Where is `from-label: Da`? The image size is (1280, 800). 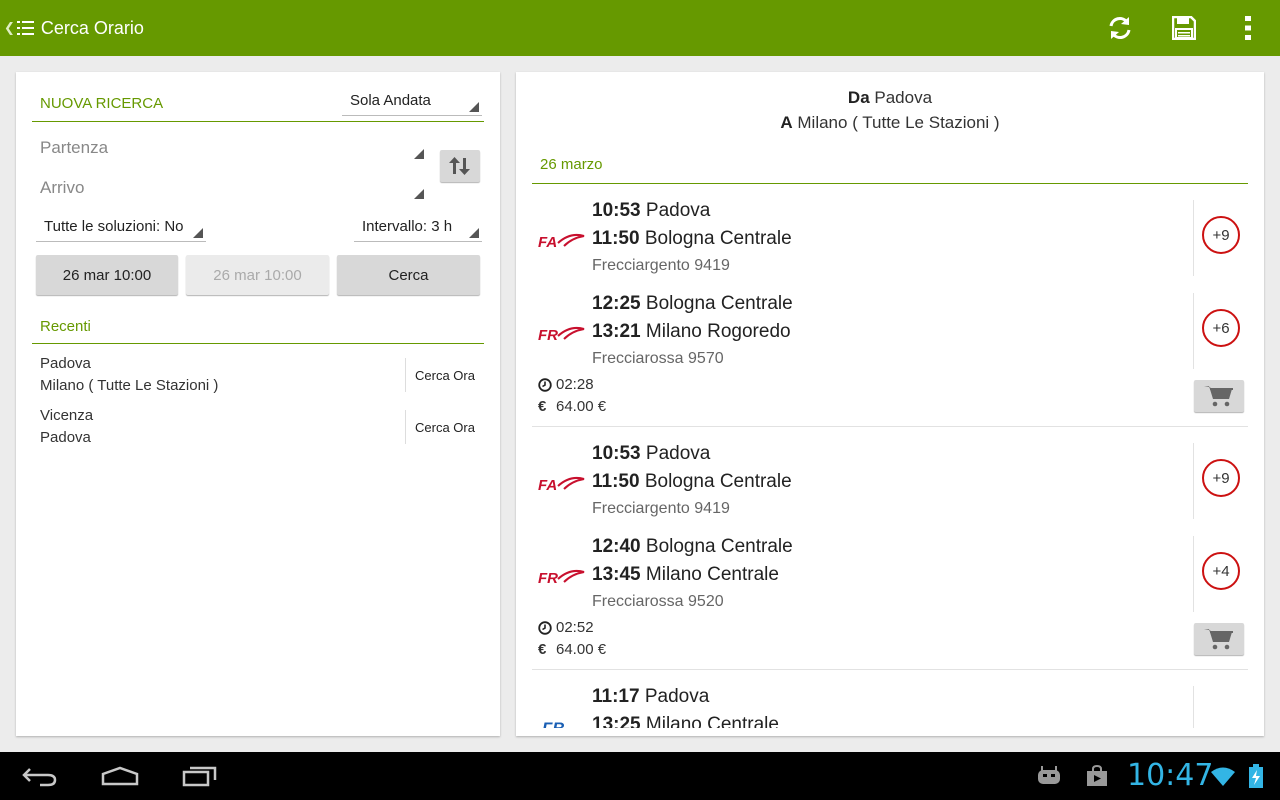 from-label: Da is located at coordinates (858, 97).